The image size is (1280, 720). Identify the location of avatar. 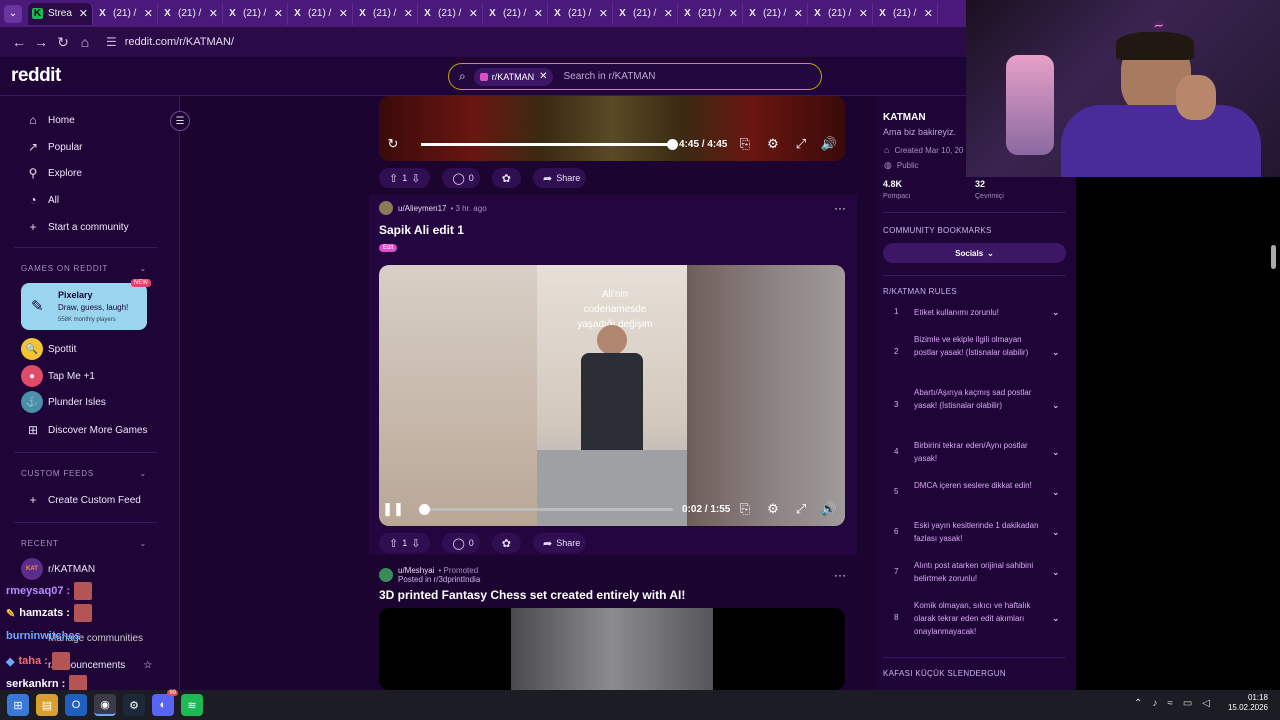
(386, 575).